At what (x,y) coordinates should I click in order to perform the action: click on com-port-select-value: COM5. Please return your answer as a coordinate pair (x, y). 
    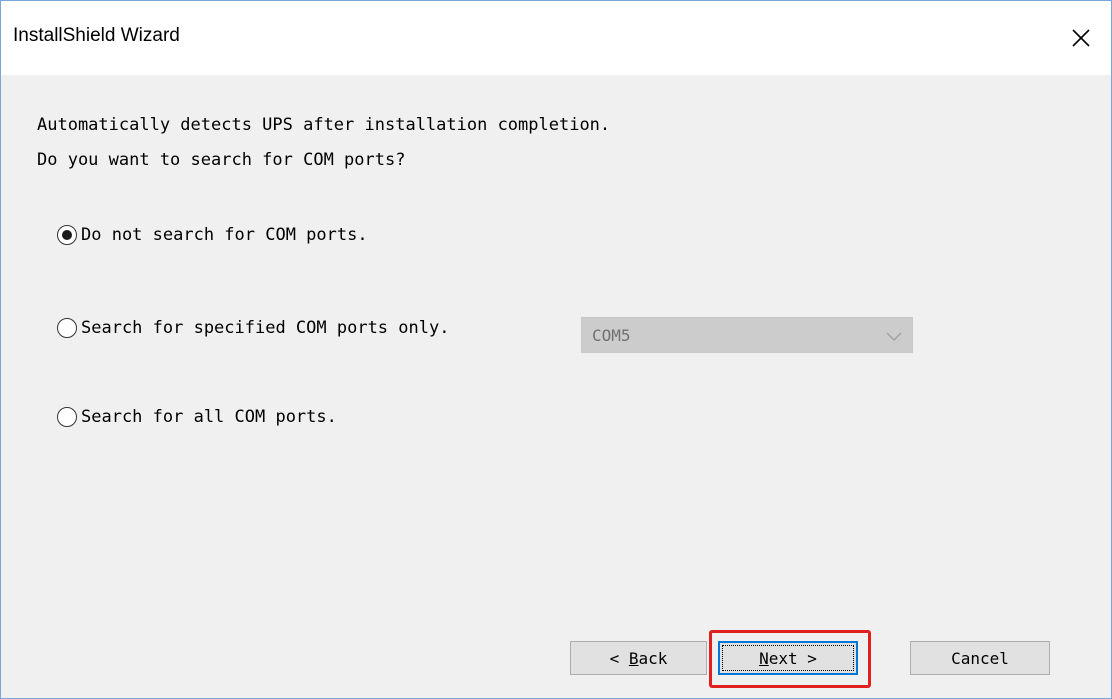
    Looking at the image, I should click on (611, 335).